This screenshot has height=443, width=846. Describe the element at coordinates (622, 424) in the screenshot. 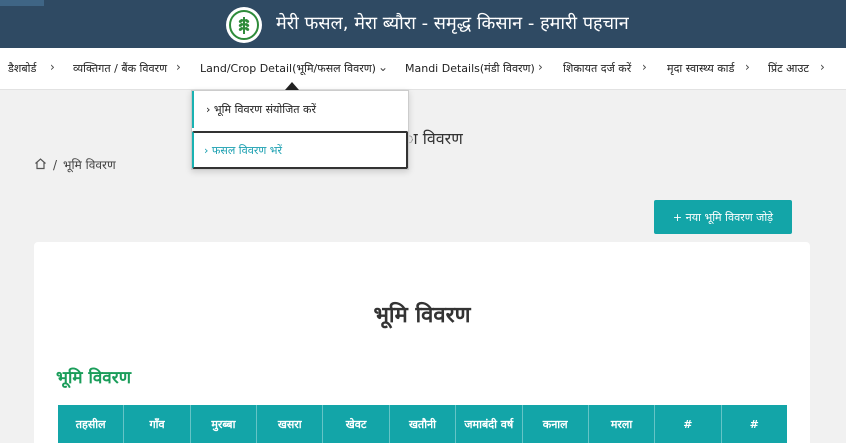

I see `column-header-marla: मरला` at that location.